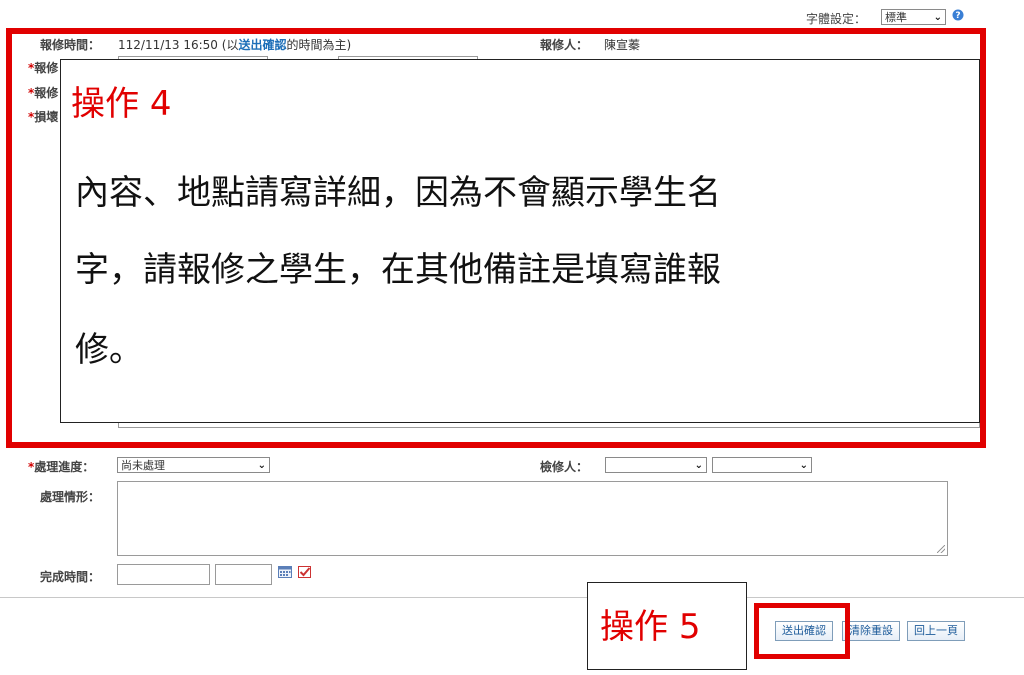  I want to click on situation-label: 處理情形：, so click(70, 497).